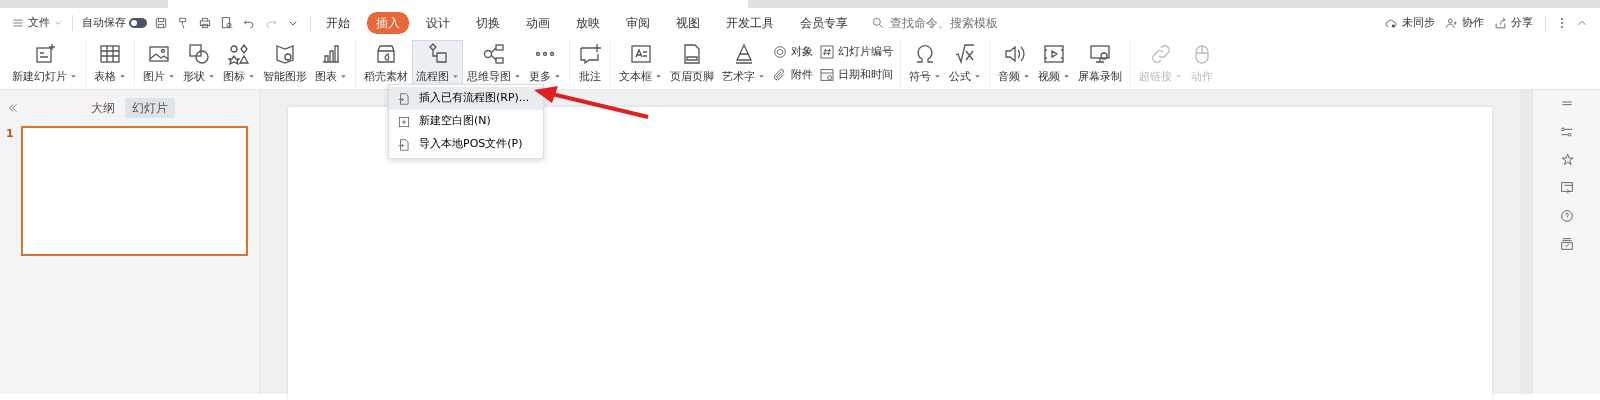 Image resolution: width=1600 pixels, height=400 pixels. I want to click on ribbon-tab: 审阅, so click(638, 23).